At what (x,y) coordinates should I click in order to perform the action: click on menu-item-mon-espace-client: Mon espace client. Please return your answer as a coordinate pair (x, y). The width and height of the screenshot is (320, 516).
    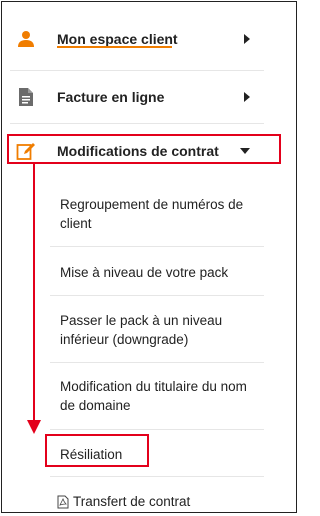
    Looking at the image, I should click on (133, 39).